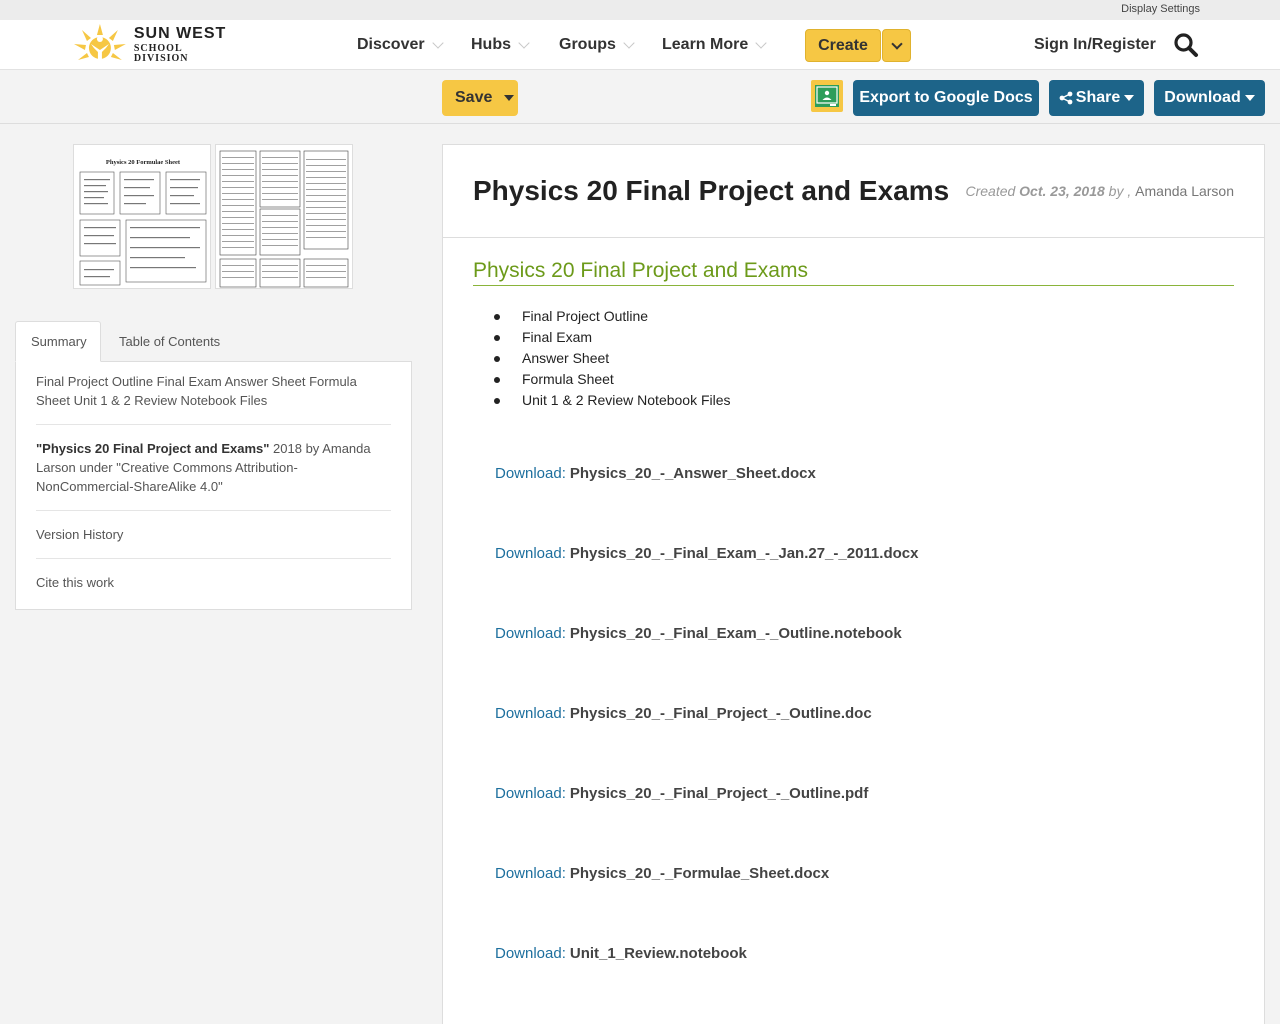 The image size is (1280, 1024). What do you see at coordinates (1120, 191) in the screenshot?
I see `by-label: by ,` at bounding box center [1120, 191].